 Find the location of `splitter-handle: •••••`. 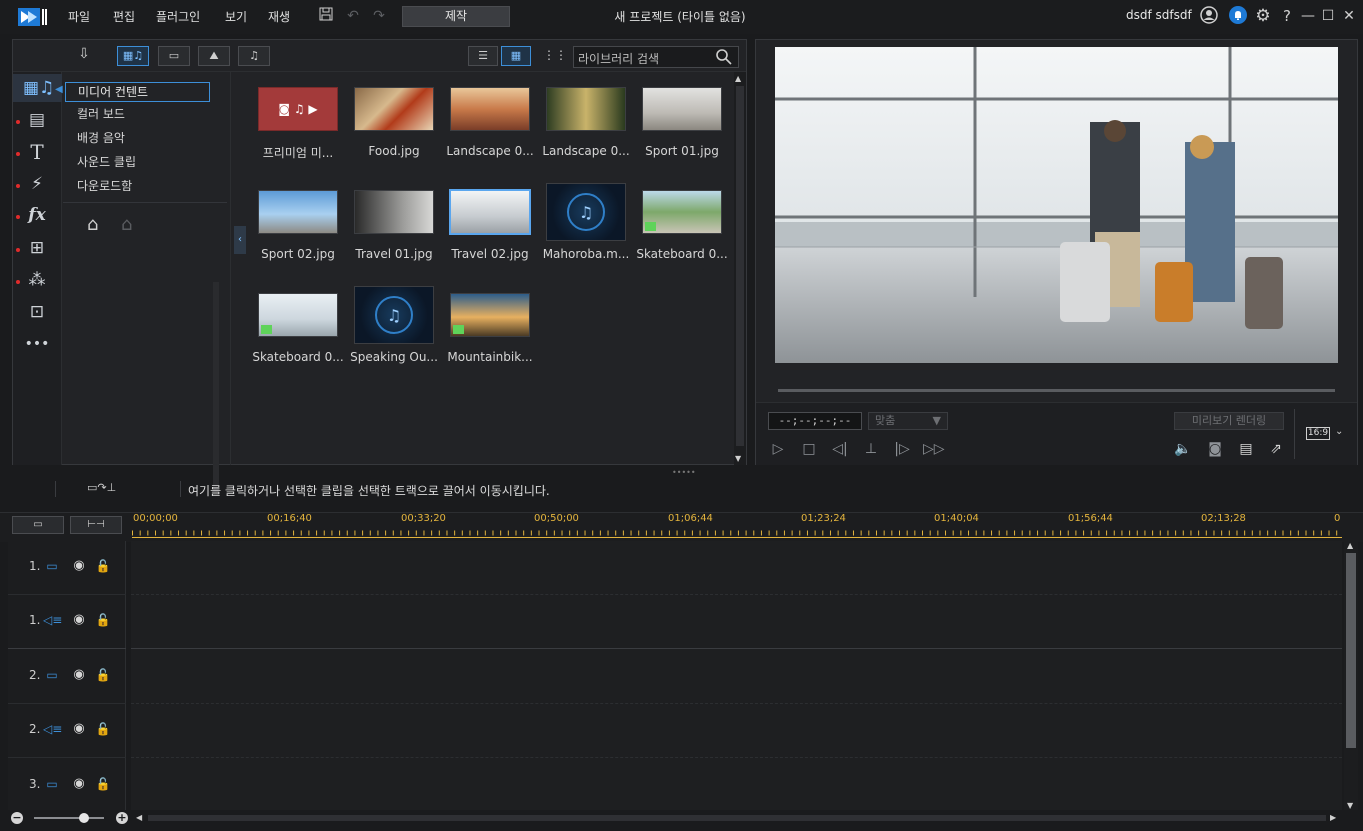

splitter-handle: ••••• is located at coordinates (684, 472).